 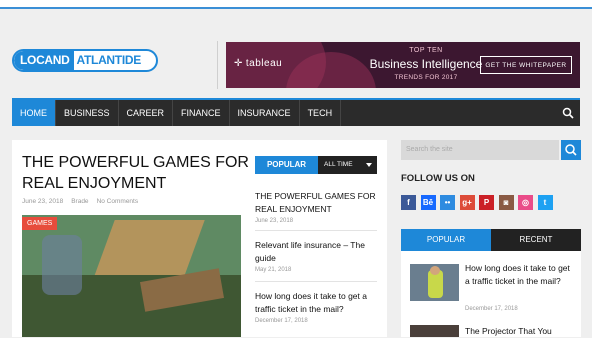 I want to click on search-icon, so click(x=571, y=150).